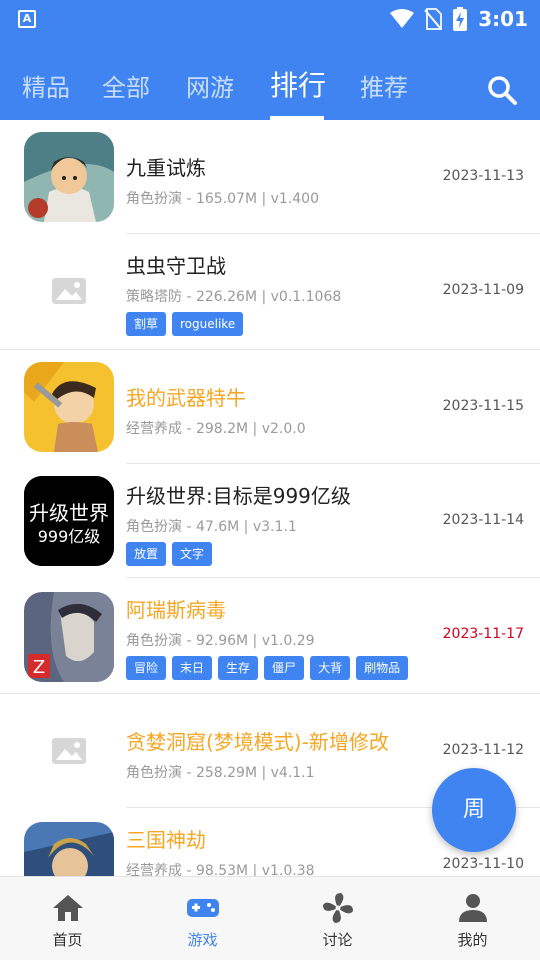 The height and width of the screenshot is (960, 540). What do you see at coordinates (202, 918) in the screenshot?
I see `nav-games: 游戏` at bounding box center [202, 918].